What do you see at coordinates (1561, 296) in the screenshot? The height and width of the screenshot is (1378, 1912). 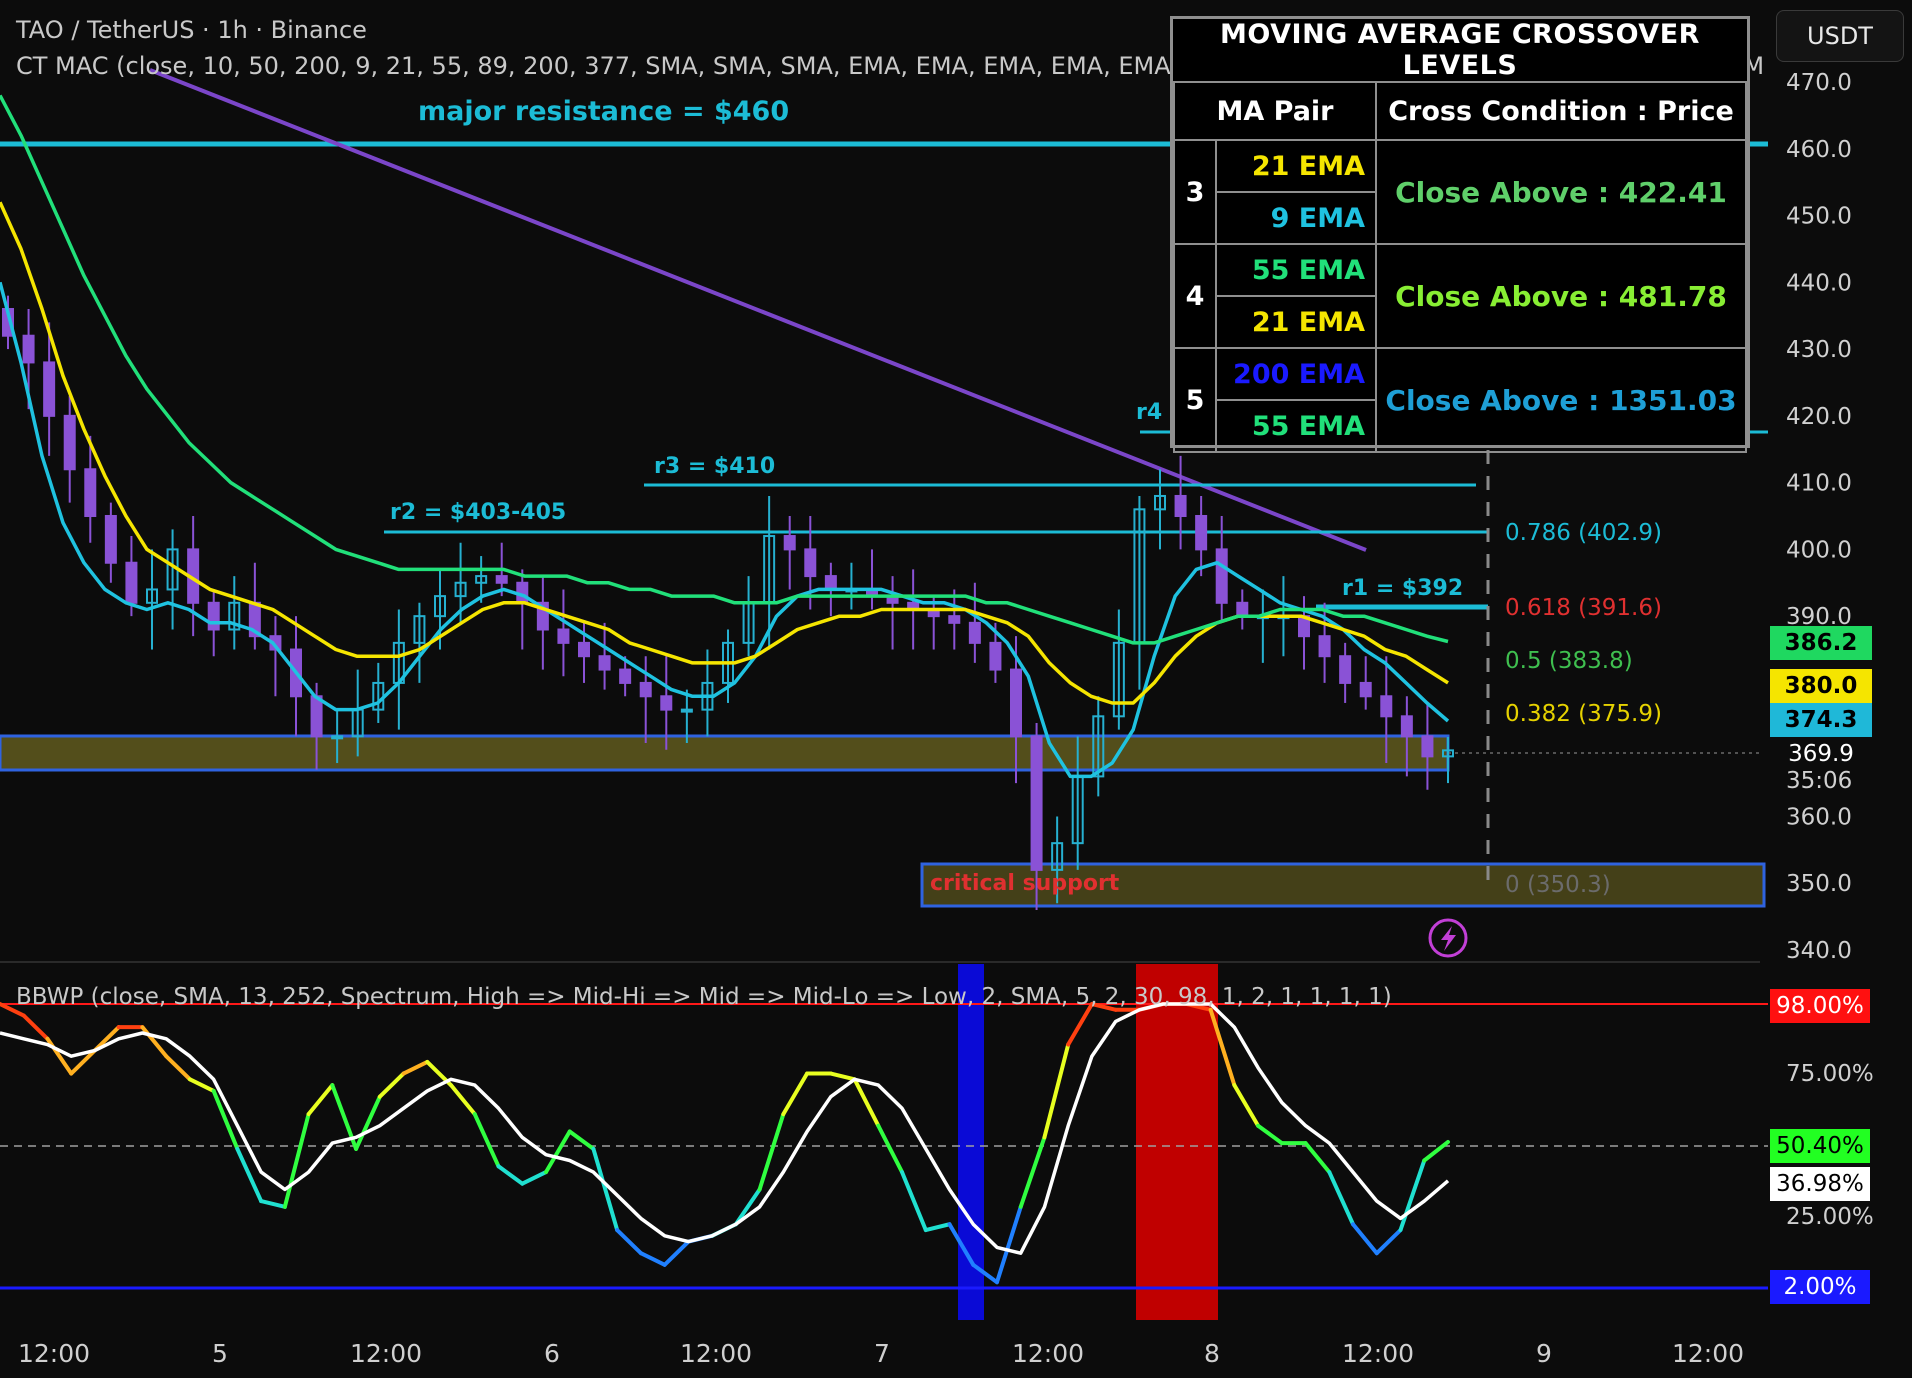 I see `cond-cell: Close Above : 481.78` at bounding box center [1561, 296].